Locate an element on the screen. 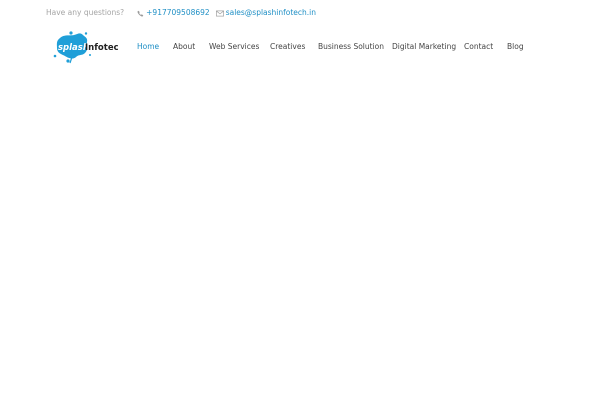 The height and width of the screenshot is (400, 600). nav-item-home: Home is located at coordinates (148, 47).